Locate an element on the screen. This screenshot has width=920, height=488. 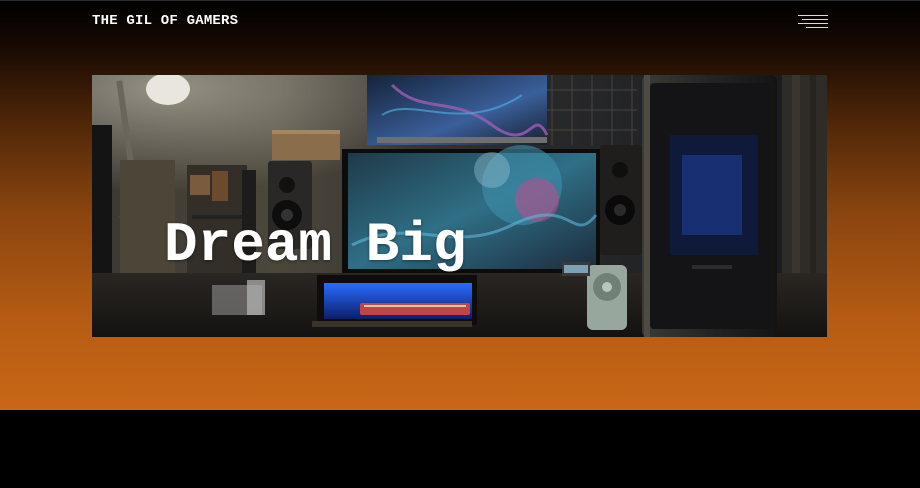
top-border is located at coordinates (460, 0).